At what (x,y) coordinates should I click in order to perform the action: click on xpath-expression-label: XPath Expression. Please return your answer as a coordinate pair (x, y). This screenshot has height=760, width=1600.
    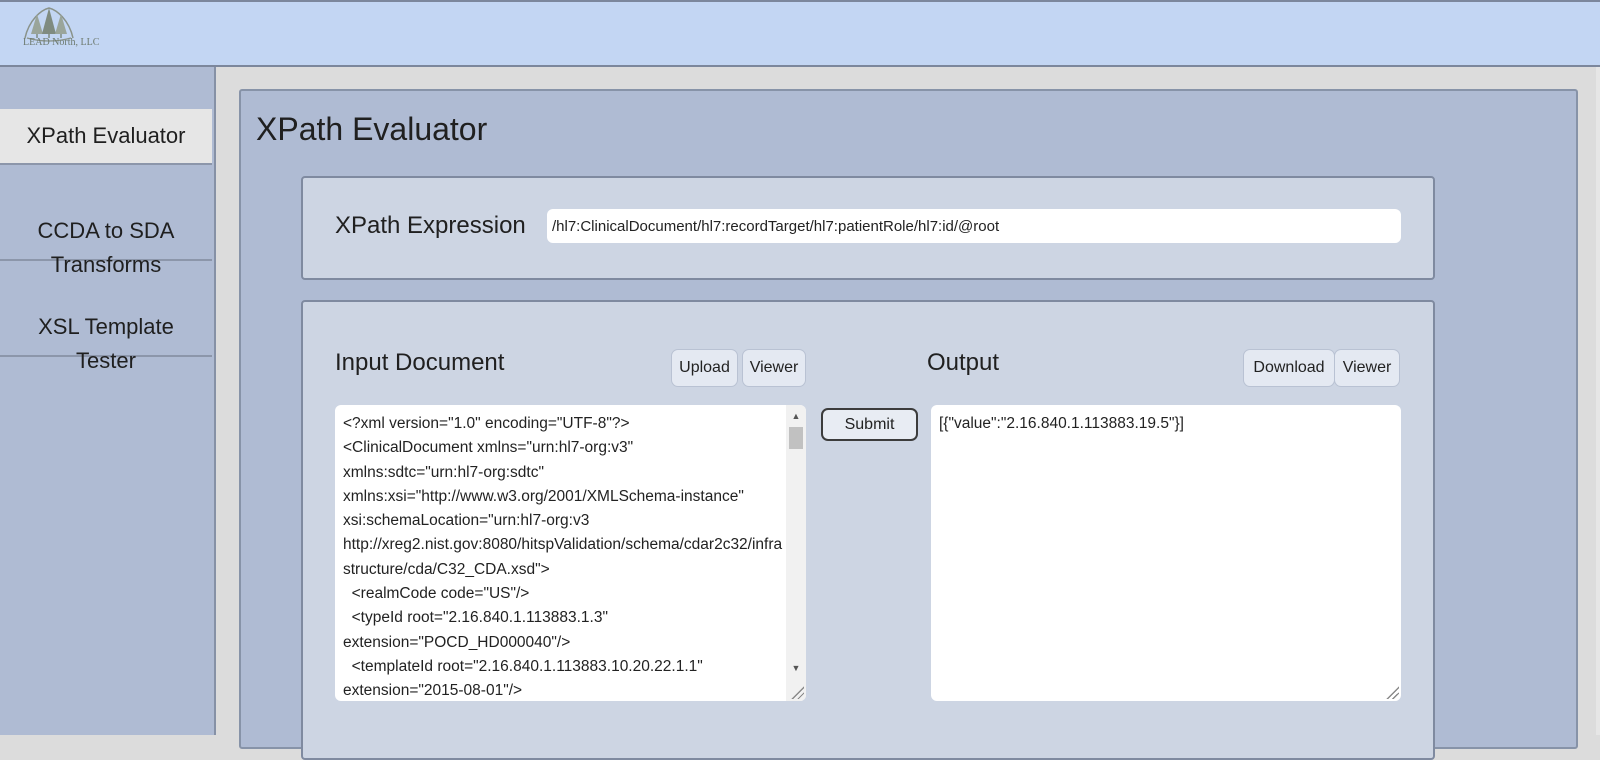
    Looking at the image, I should click on (430, 225).